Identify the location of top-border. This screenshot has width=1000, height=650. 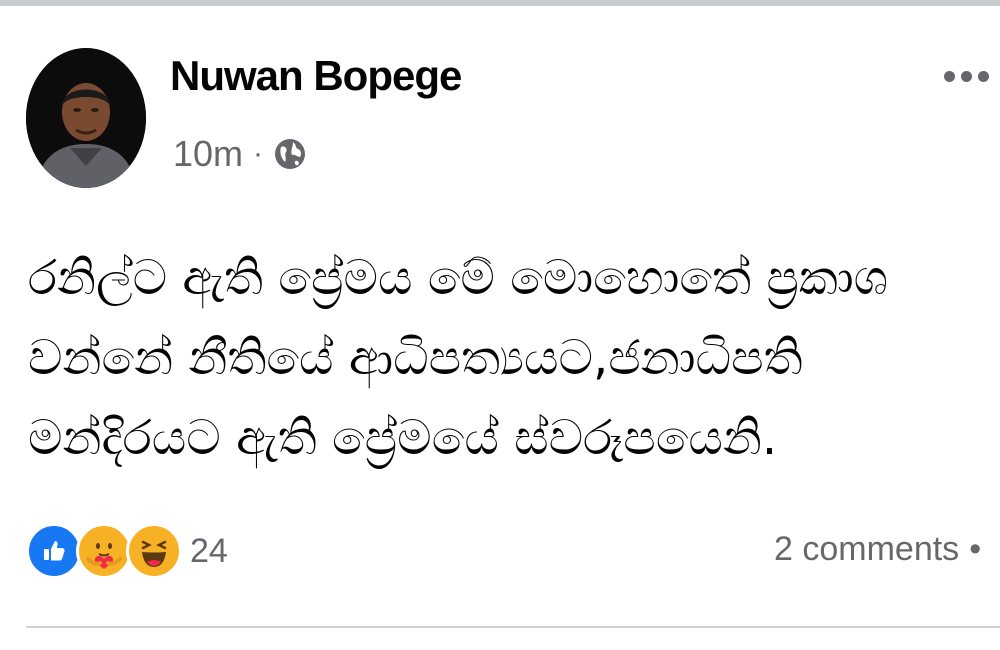
(500, 3).